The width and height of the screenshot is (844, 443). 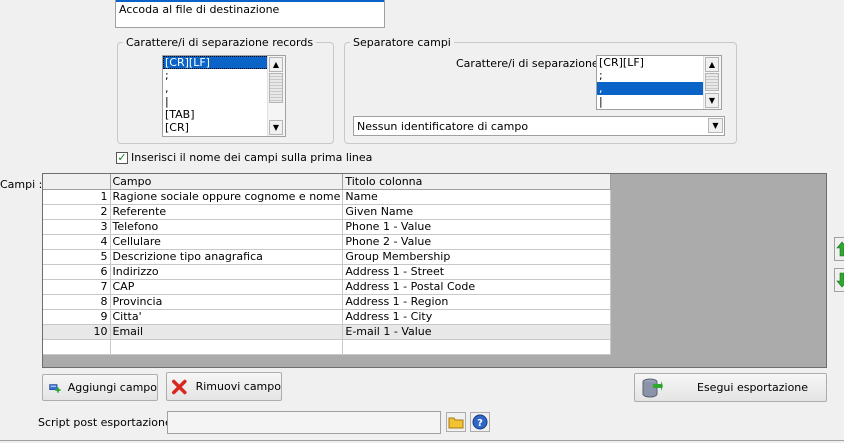 What do you see at coordinates (77, 317) in the screenshot?
I see `row-number: 9` at bounding box center [77, 317].